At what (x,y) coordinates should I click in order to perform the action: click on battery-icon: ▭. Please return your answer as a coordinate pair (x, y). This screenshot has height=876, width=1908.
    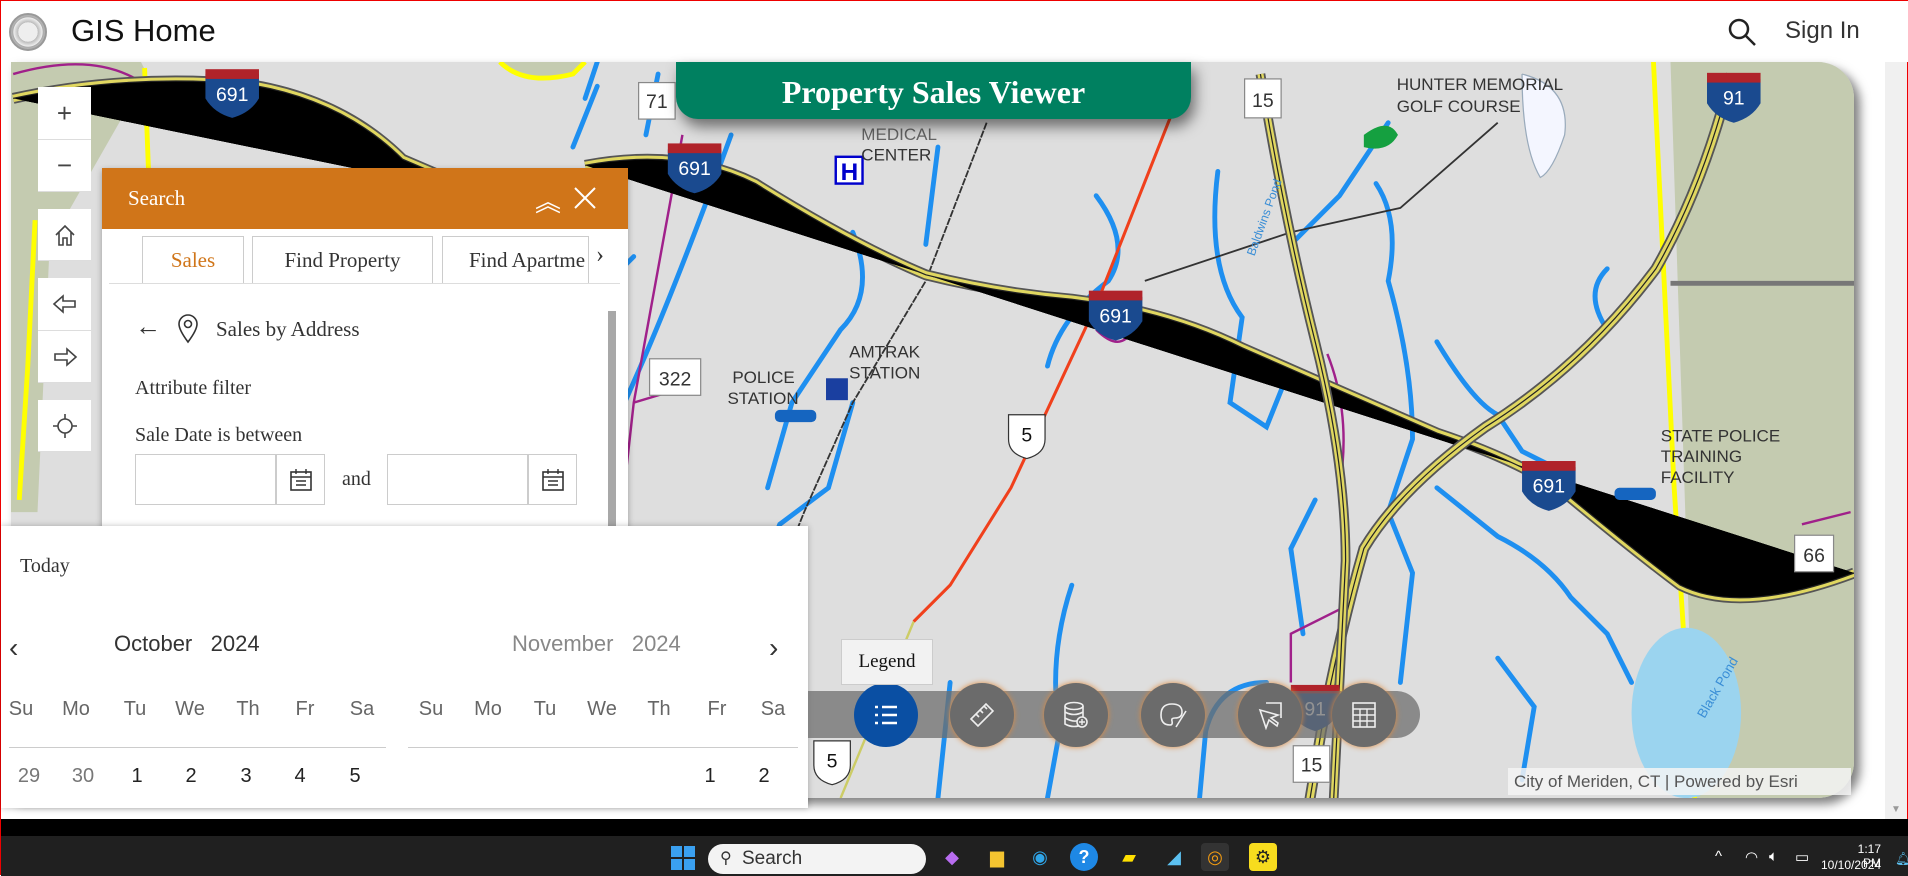
    Looking at the image, I should click on (1802, 857).